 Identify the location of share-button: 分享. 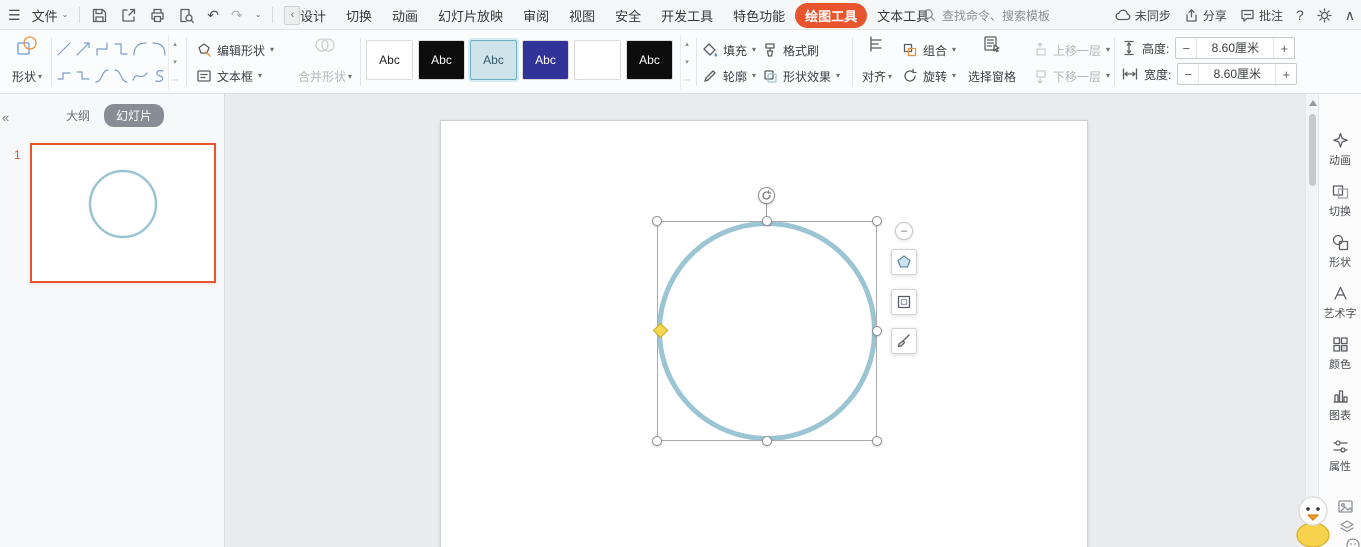
(1205, 15).